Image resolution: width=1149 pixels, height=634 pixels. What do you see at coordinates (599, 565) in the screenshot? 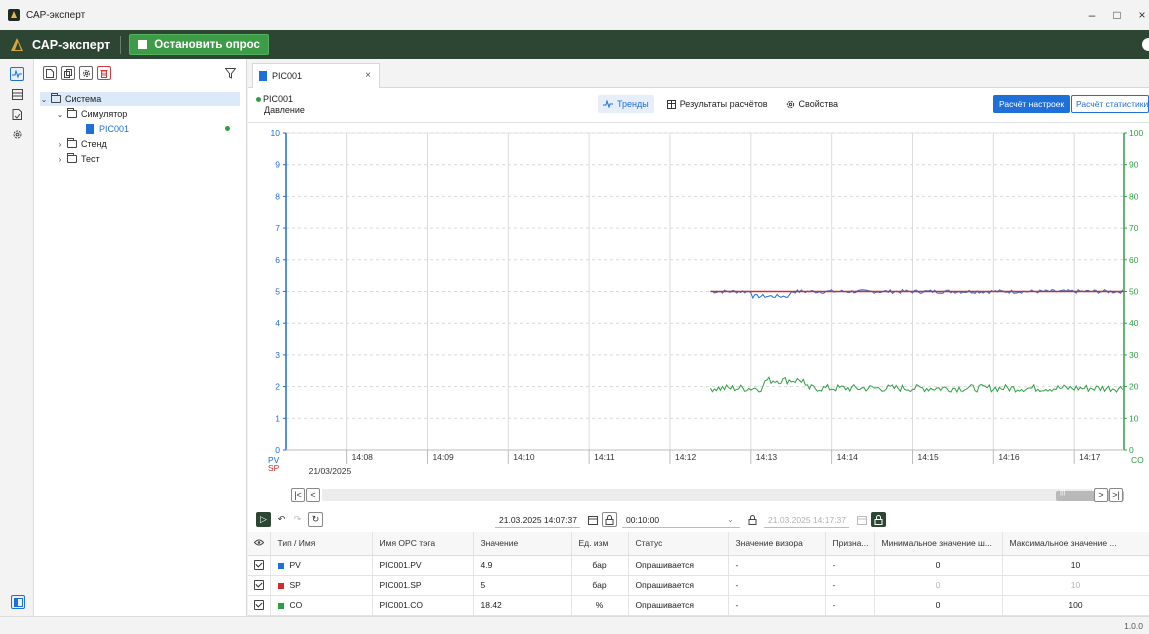
I see `cell-value: бар` at bounding box center [599, 565].